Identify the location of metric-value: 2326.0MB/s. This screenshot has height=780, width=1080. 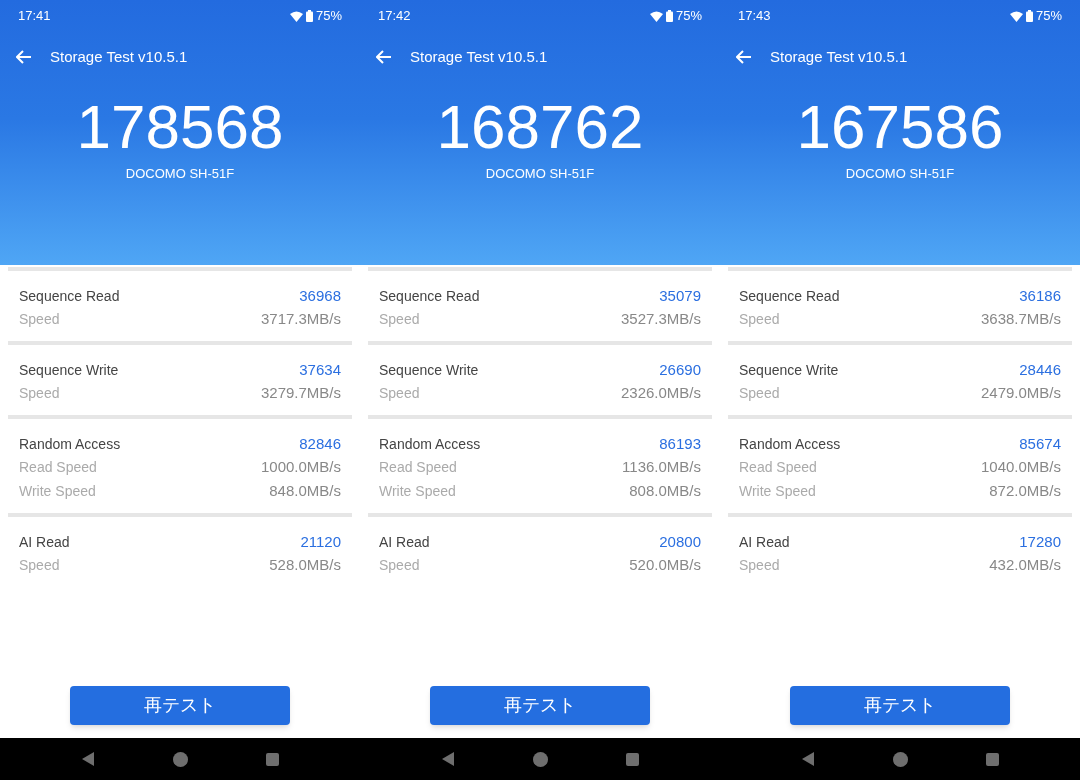
(660, 393).